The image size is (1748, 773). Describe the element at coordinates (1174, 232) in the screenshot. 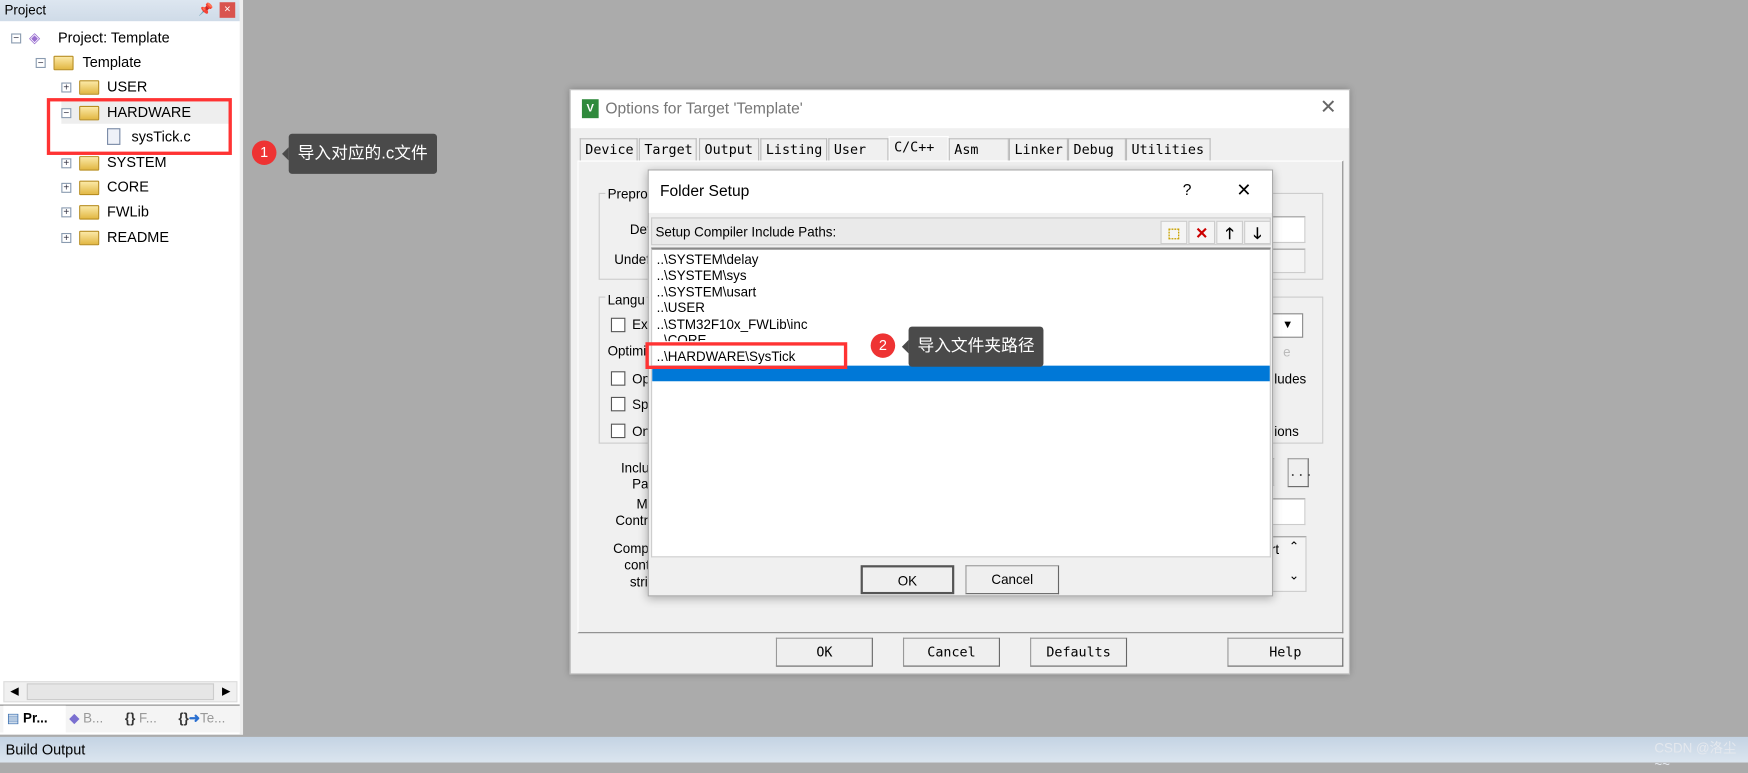

I see `new-folder-icon: ⬚` at that location.